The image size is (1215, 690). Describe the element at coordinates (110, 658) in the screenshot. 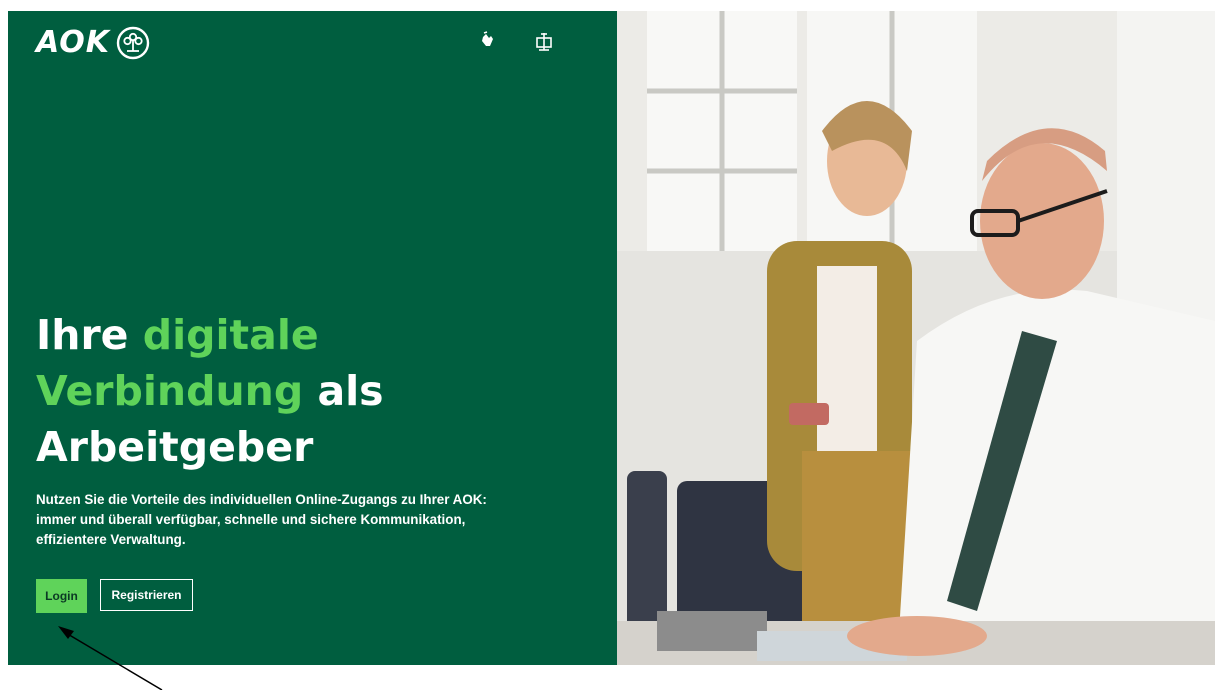

I see `annotation-arrow` at that location.